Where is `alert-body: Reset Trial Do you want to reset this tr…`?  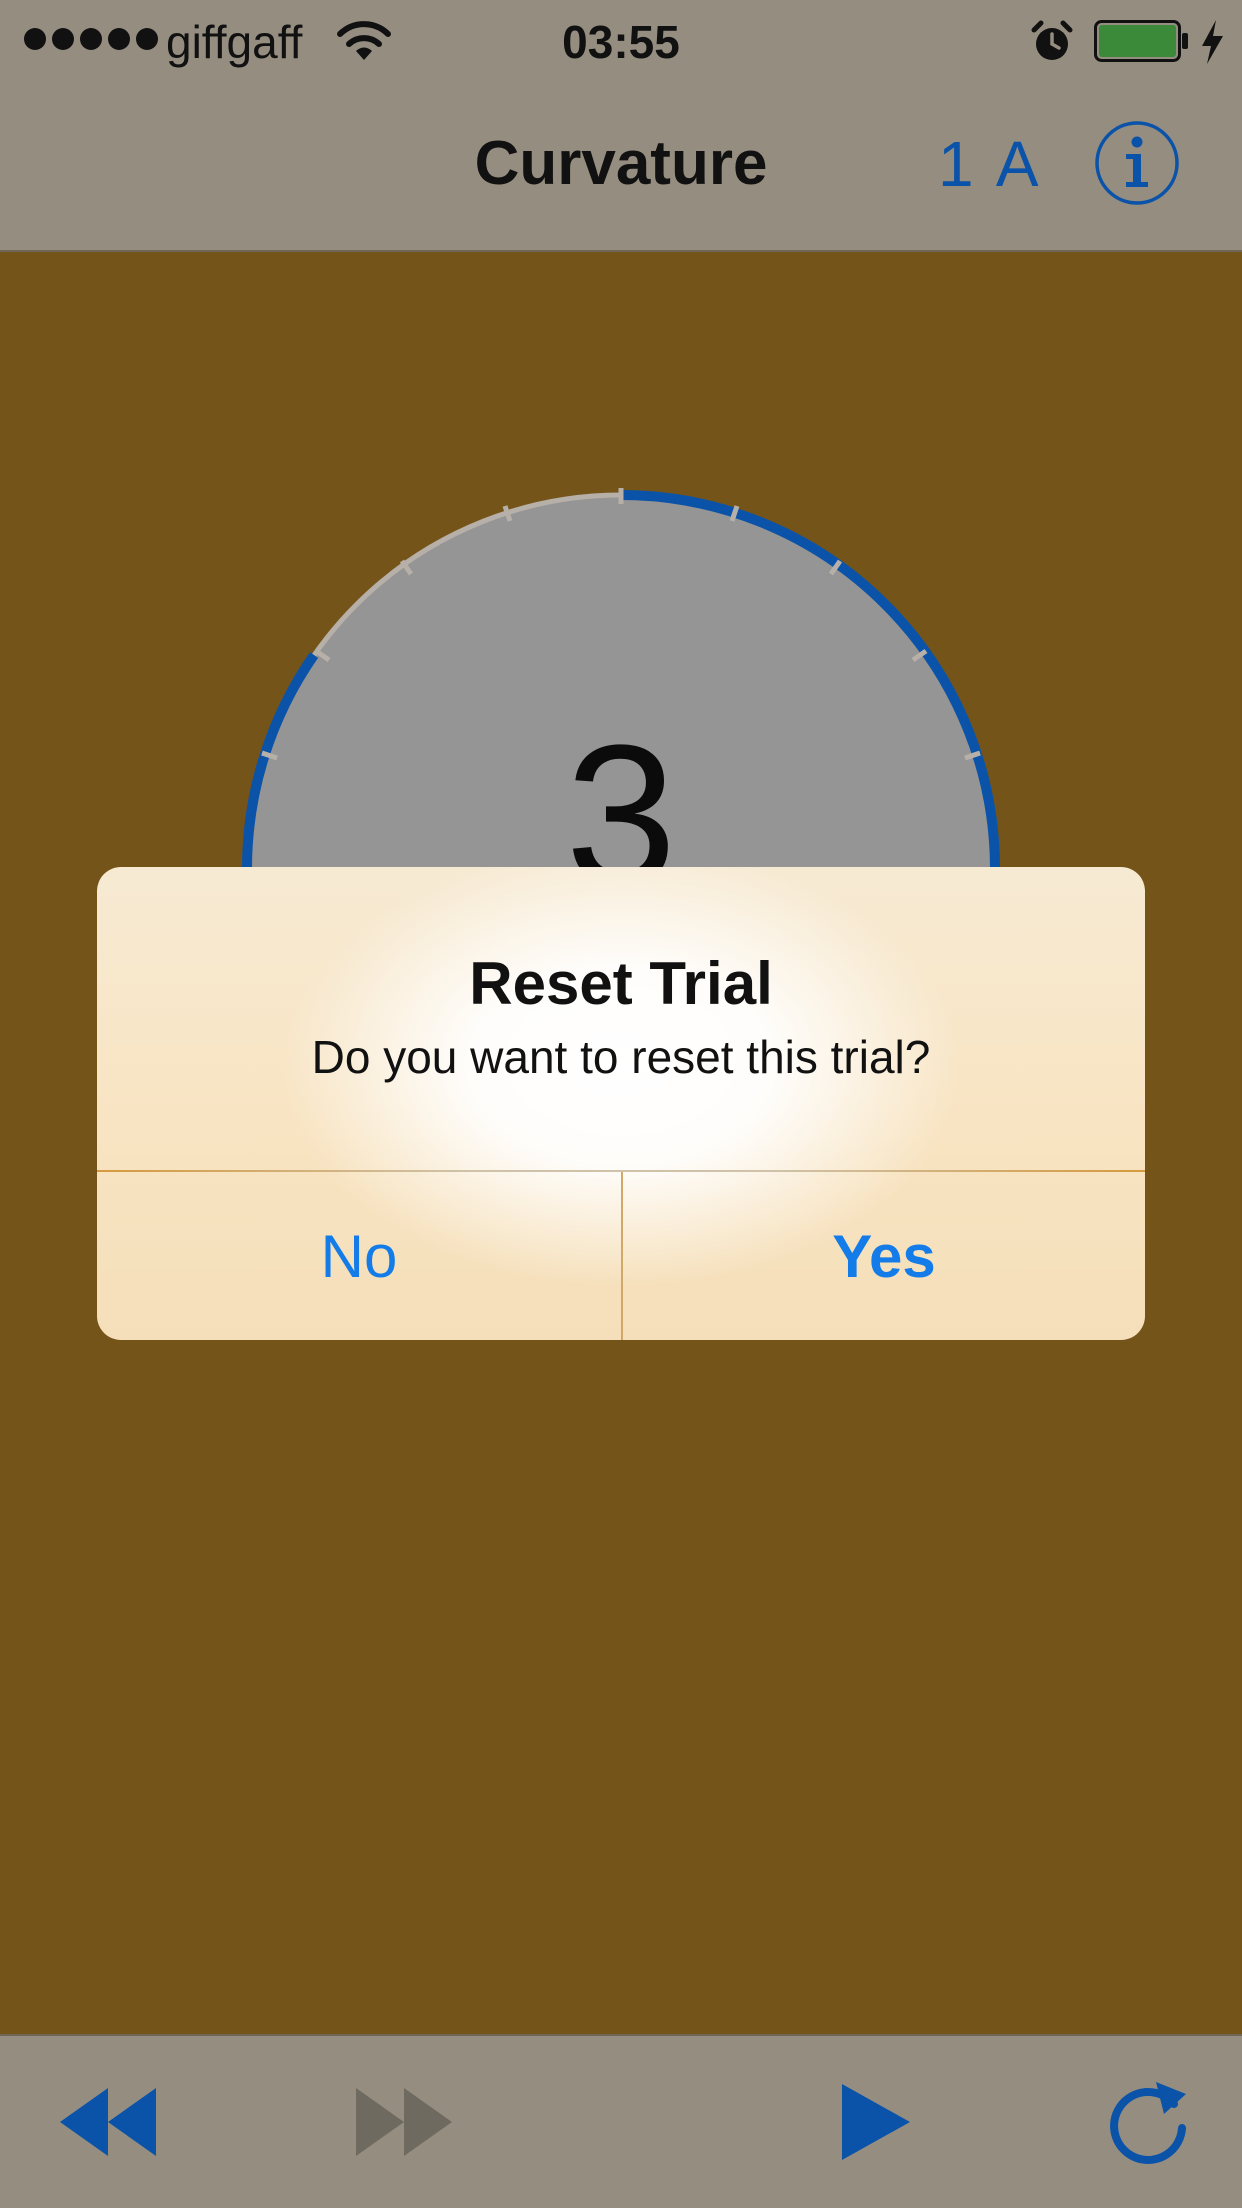 alert-body: Reset Trial Do you want to reset this tr… is located at coordinates (621, 1018).